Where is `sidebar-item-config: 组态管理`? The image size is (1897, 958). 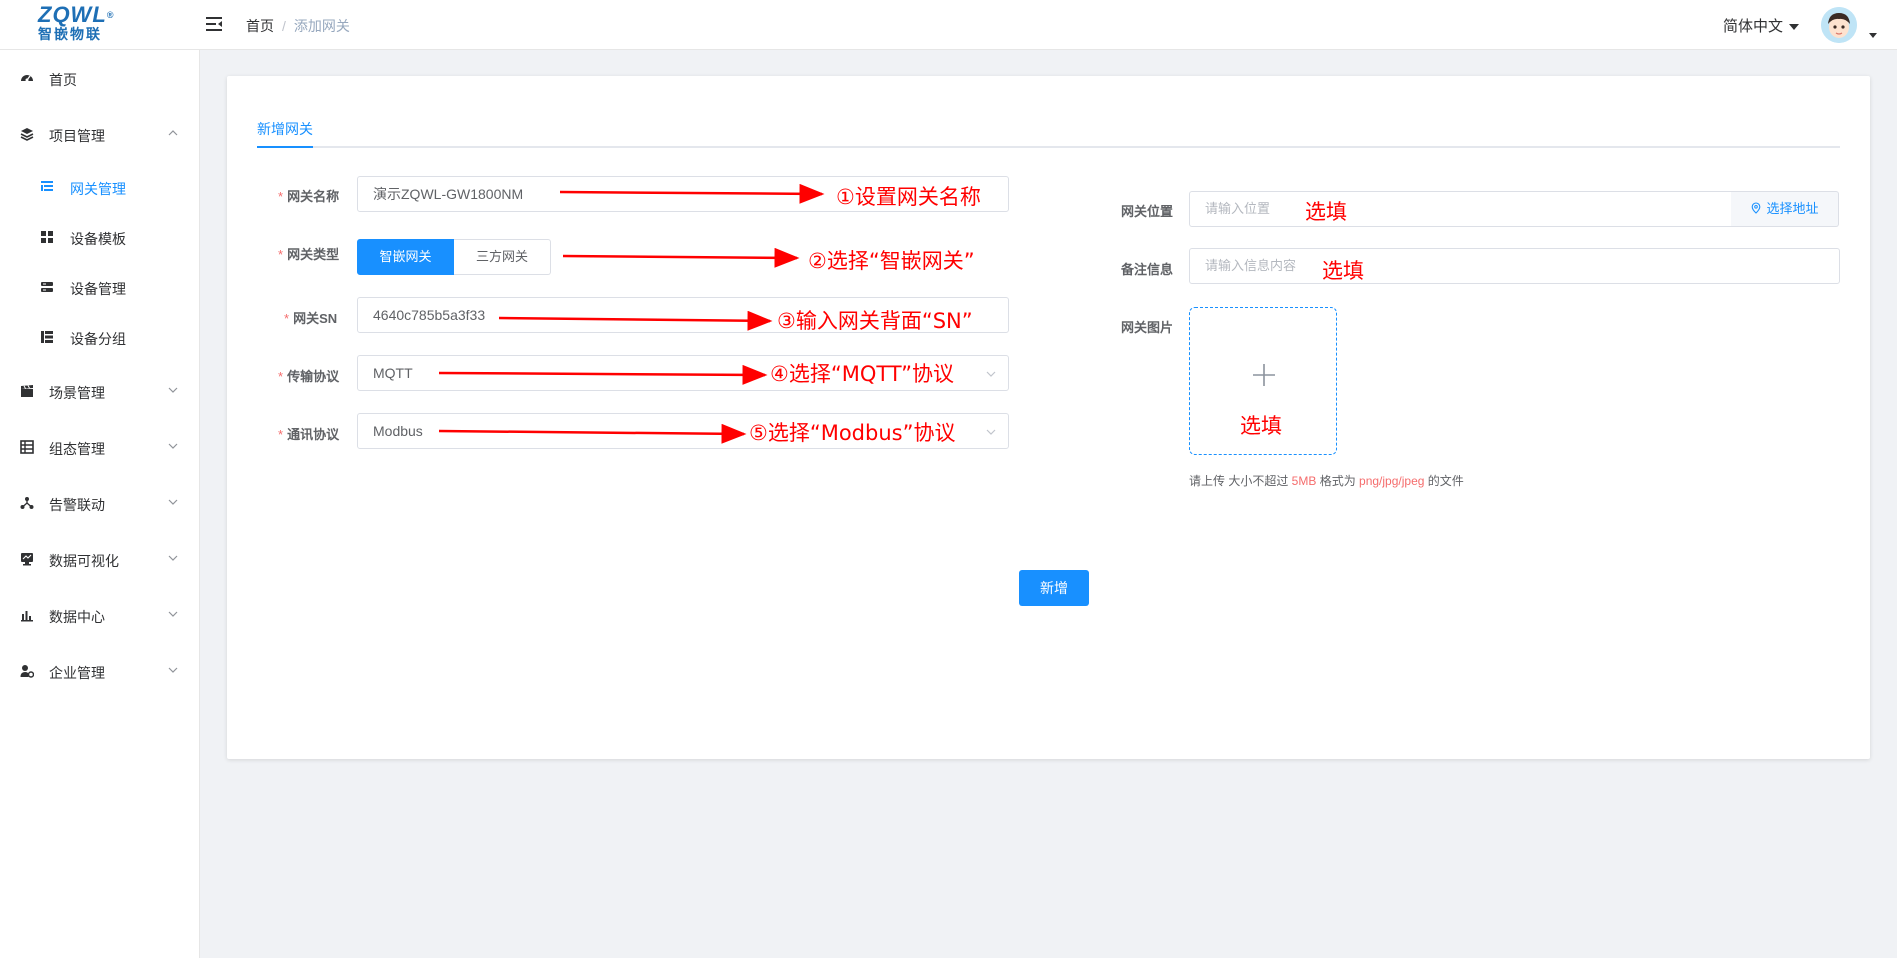 sidebar-item-config: 组态管理 is located at coordinates (100, 447).